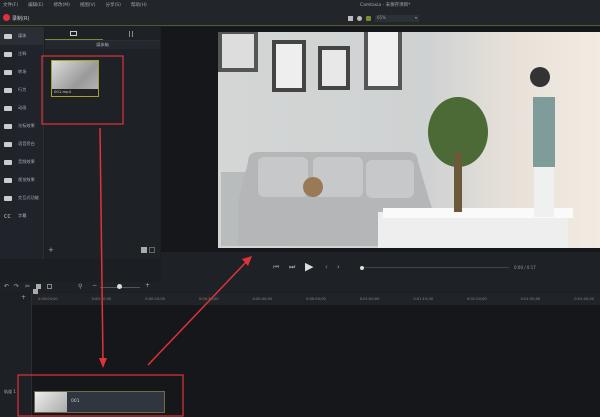 This screenshot has height=417, width=600. I want to click on annotation-arrowhead-down, so click(103, 363).